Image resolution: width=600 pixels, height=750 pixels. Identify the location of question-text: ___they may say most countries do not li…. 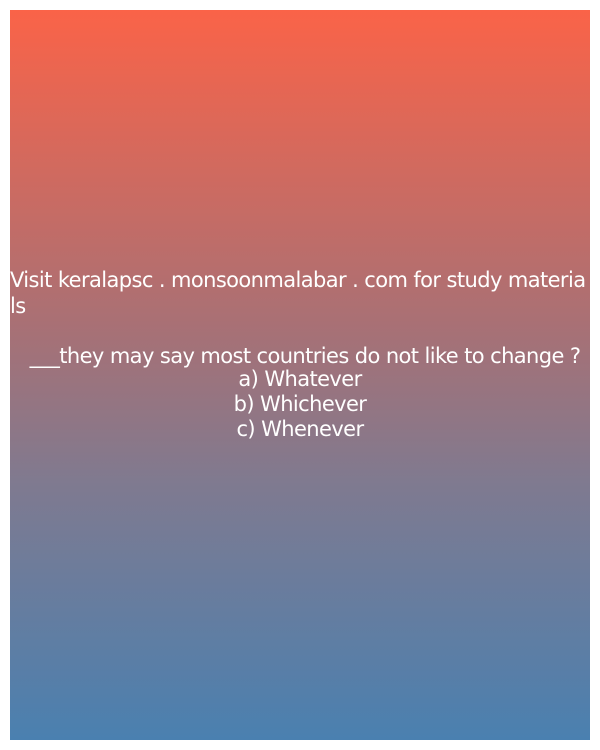
(305, 356).